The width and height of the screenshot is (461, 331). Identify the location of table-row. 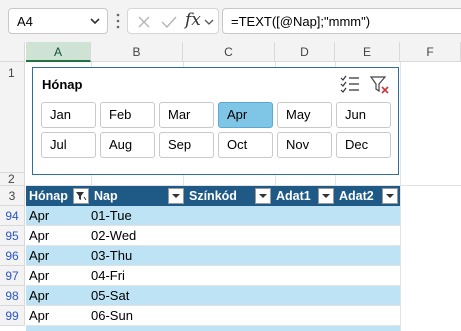
(213, 328).